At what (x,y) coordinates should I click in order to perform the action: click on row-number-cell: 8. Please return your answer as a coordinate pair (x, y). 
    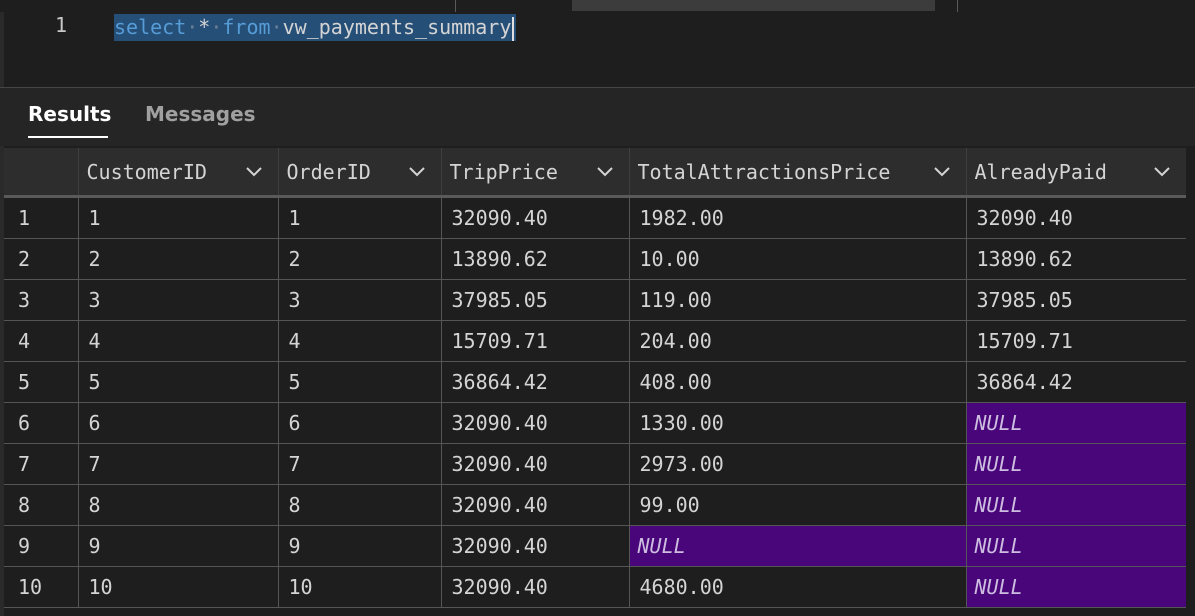
    Looking at the image, I should click on (41, 505).